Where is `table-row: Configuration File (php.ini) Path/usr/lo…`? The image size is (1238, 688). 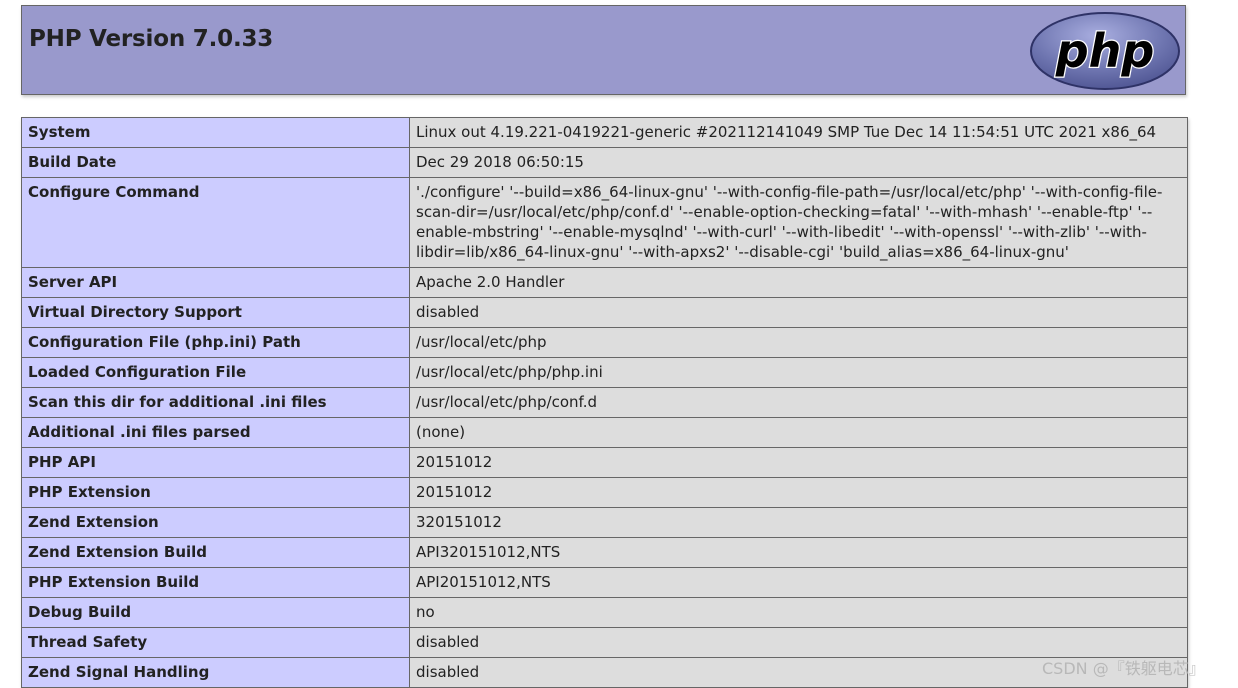
table-row: Configuration File (php.ini) Path/usr/lo… is located at coordinates (604, 342).